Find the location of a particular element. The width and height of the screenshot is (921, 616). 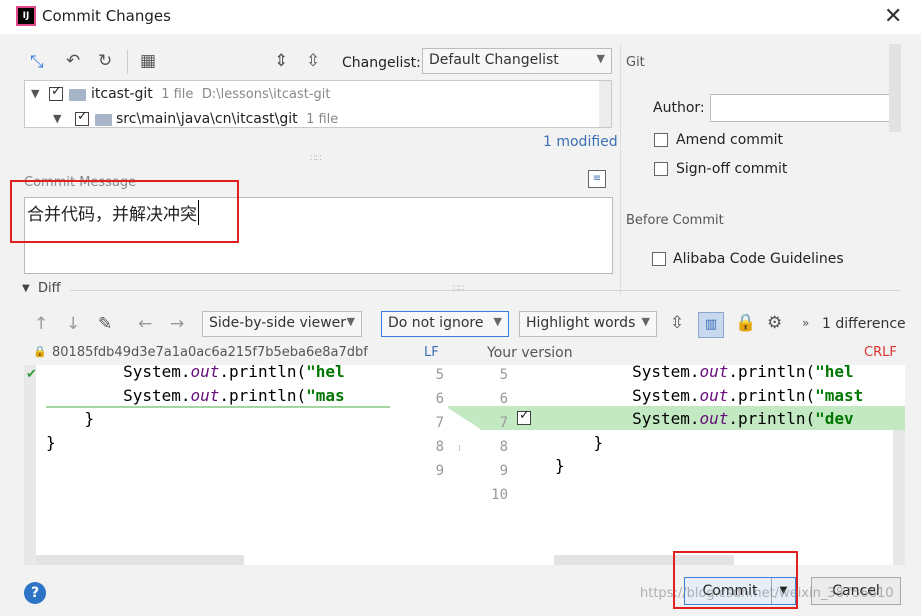

highlight-dropdown: Highlight words ▼ is located at coordinates (588, 324).